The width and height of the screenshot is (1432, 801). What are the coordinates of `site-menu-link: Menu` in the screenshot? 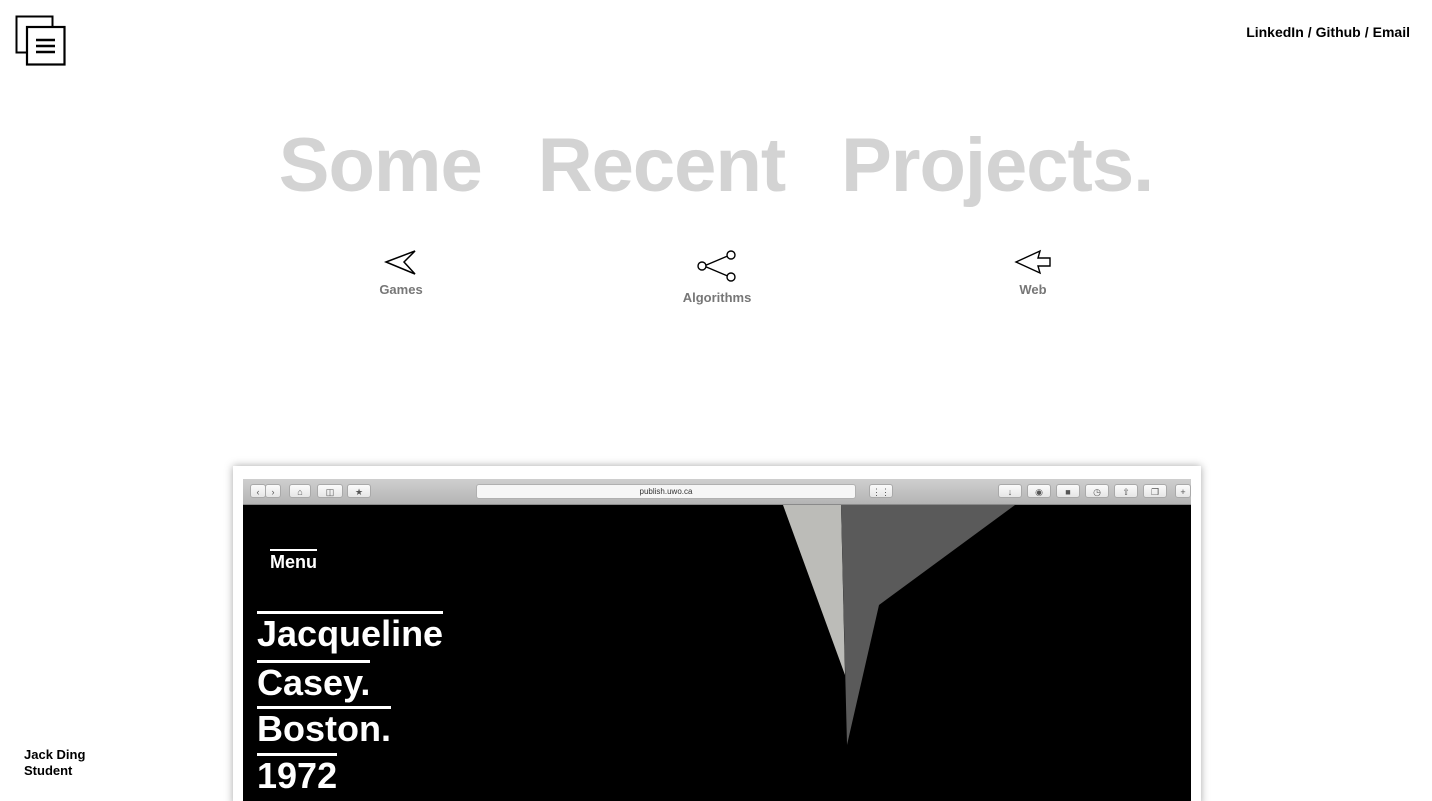 It's located at (293, 561).